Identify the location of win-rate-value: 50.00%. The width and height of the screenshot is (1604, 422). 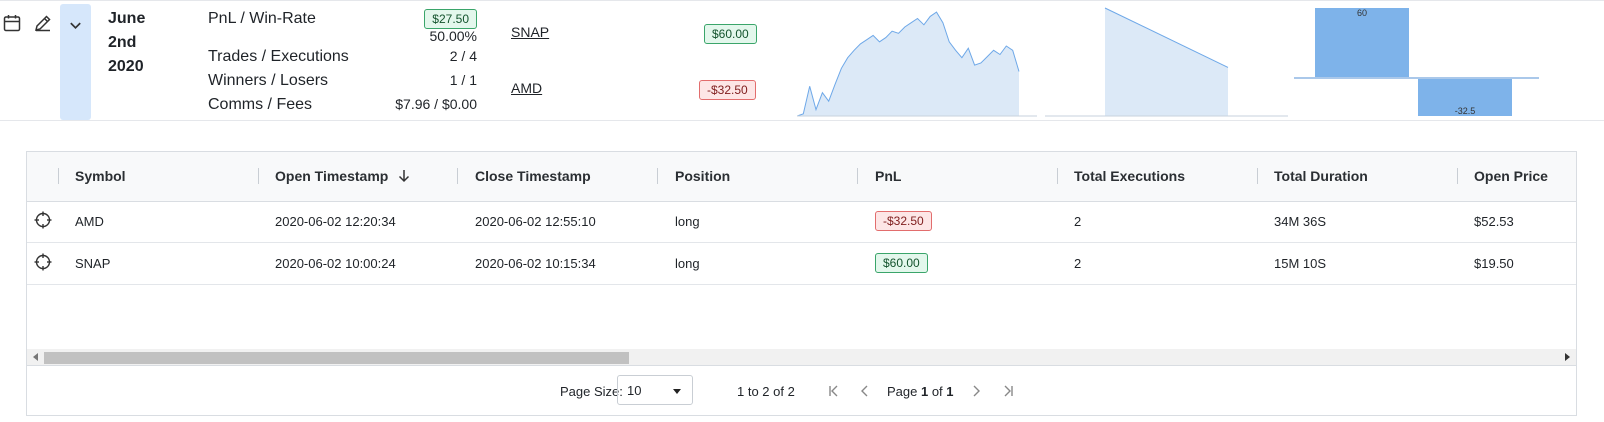
(453, 36).